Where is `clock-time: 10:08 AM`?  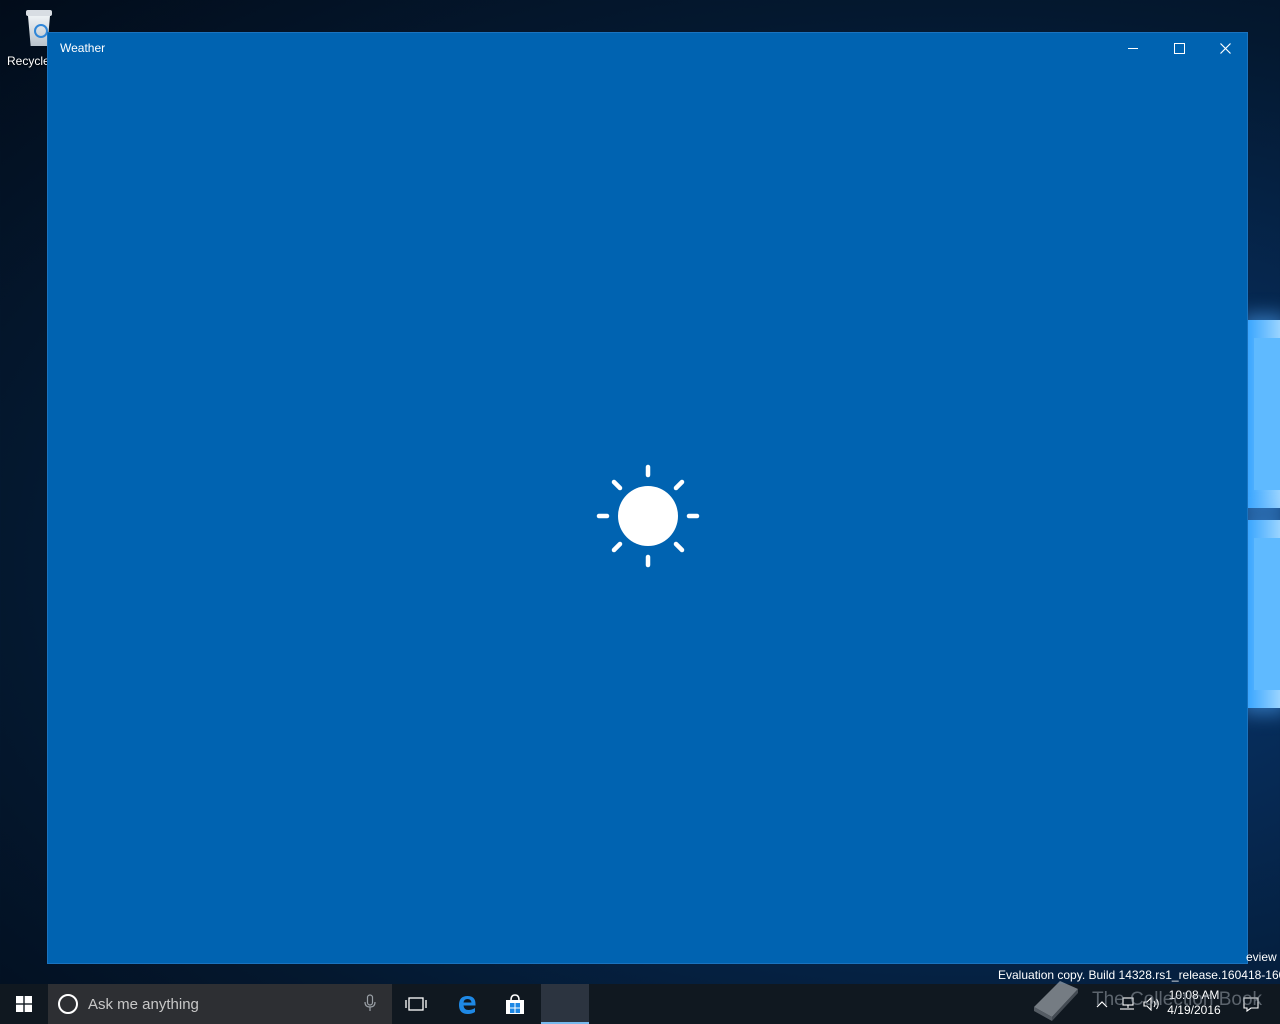 clock-time: 10:08 AM is located at coordinates (1194, 995).